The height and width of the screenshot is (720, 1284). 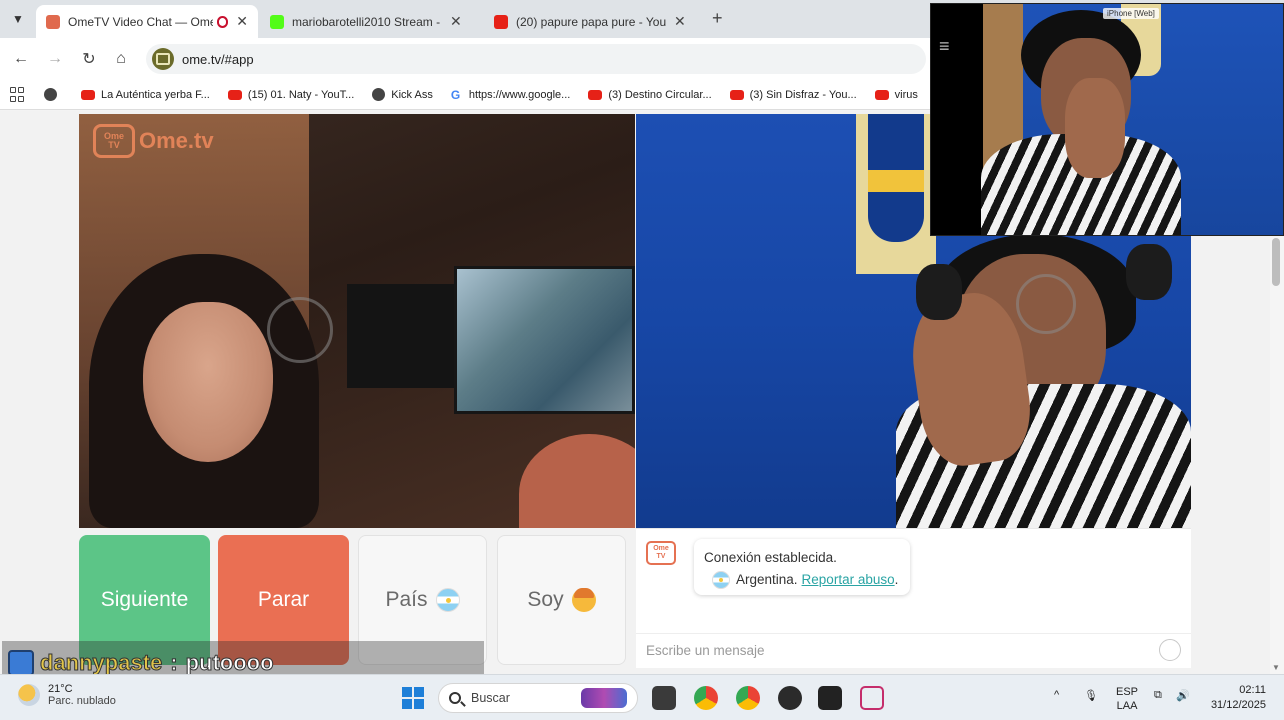 I want to click on tab-kick-stream: mariobarotelli2010 Stream - W ✕, so click(x=369, y=21).